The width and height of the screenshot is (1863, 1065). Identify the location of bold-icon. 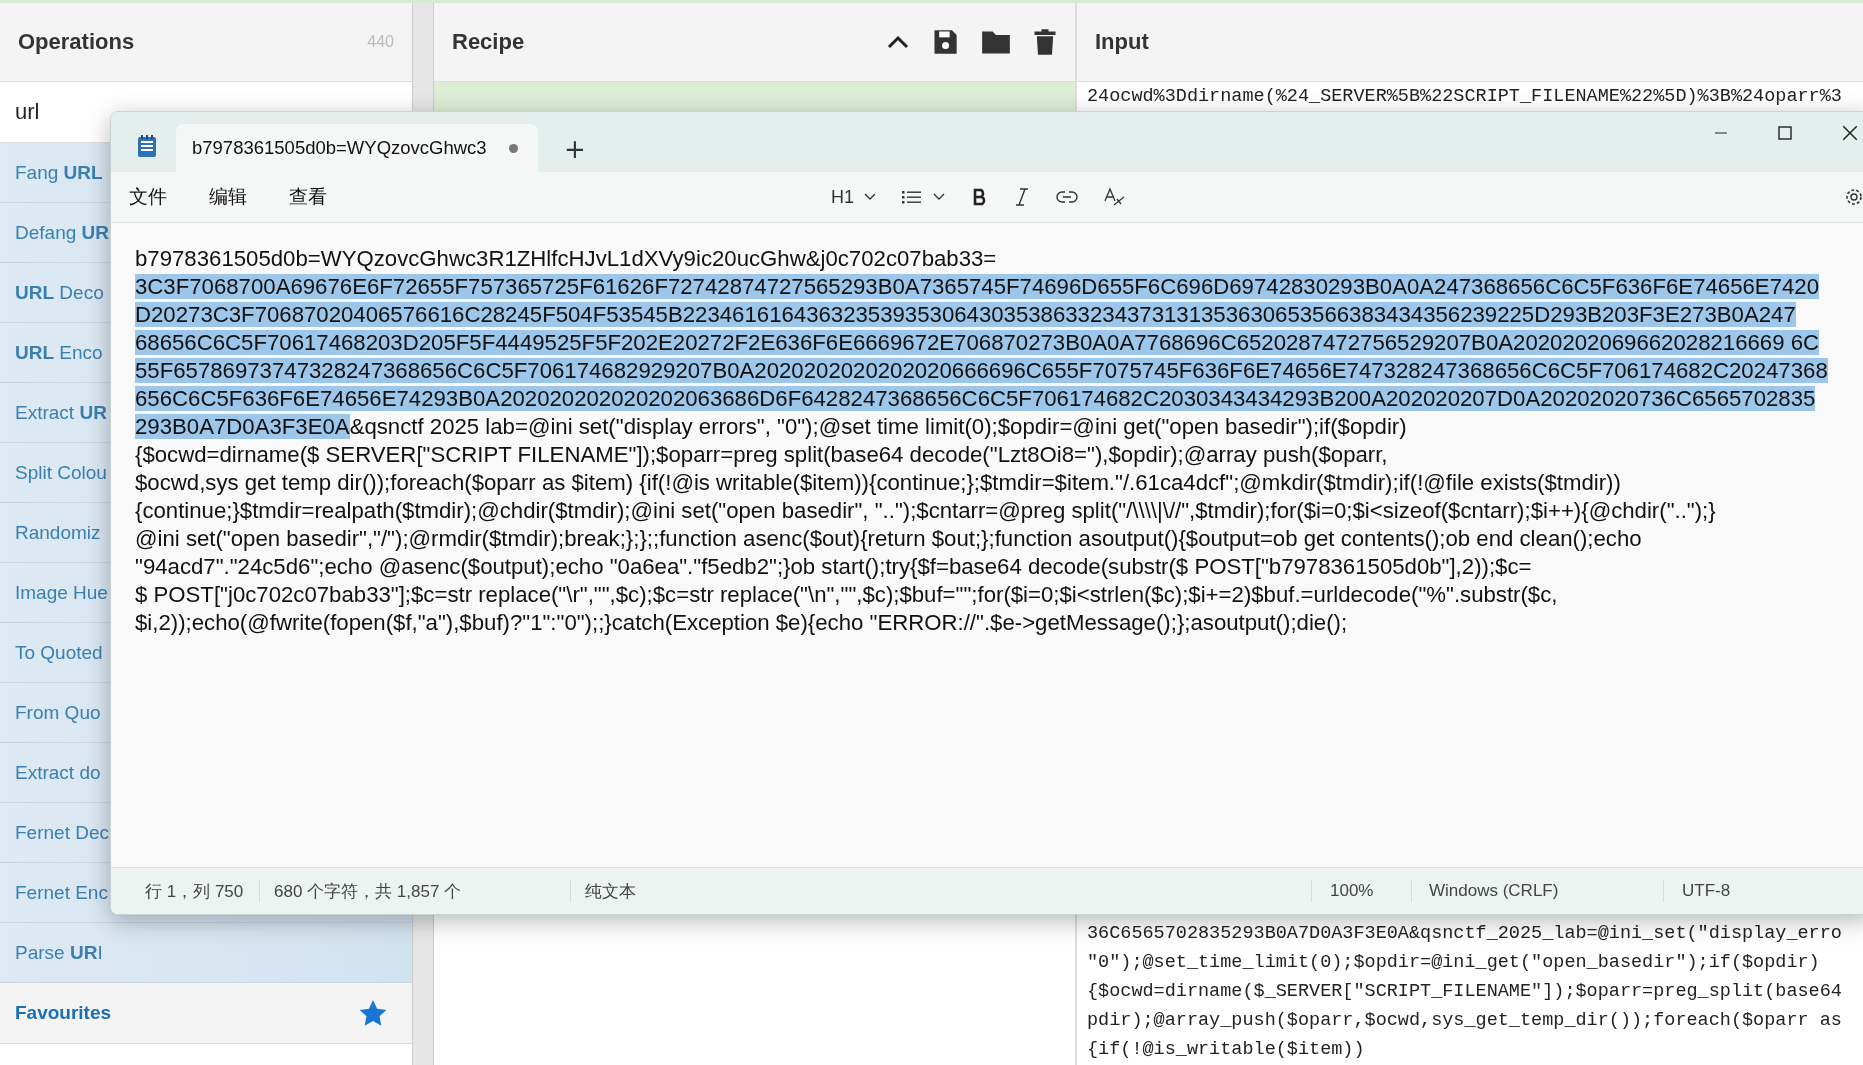
(980, 197).